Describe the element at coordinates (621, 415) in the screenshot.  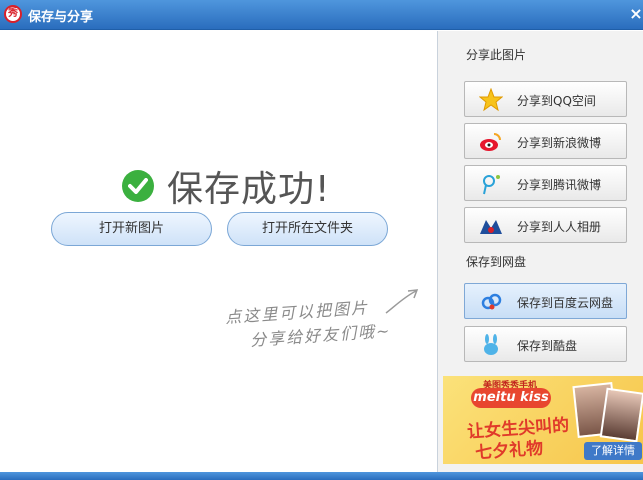
I see `promo-photo` at that location.